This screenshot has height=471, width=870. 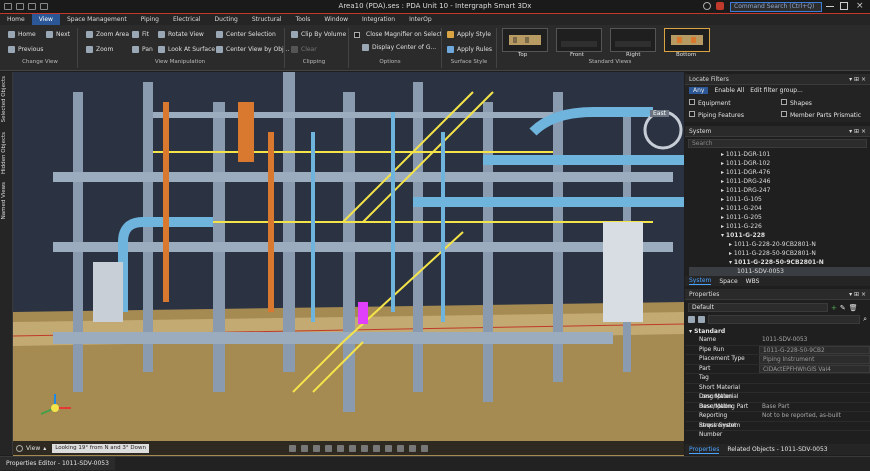 What do you see at coordinates (784, 319) in the screenshot?
I see `property-search-input` at bounding box center [784, 319].